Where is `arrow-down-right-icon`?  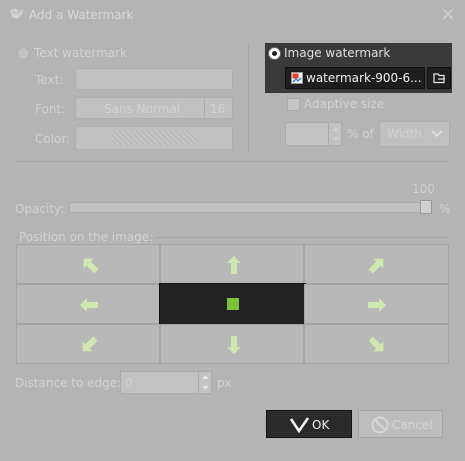
arrow-down-right-icon is located at coordinates (377, 345).